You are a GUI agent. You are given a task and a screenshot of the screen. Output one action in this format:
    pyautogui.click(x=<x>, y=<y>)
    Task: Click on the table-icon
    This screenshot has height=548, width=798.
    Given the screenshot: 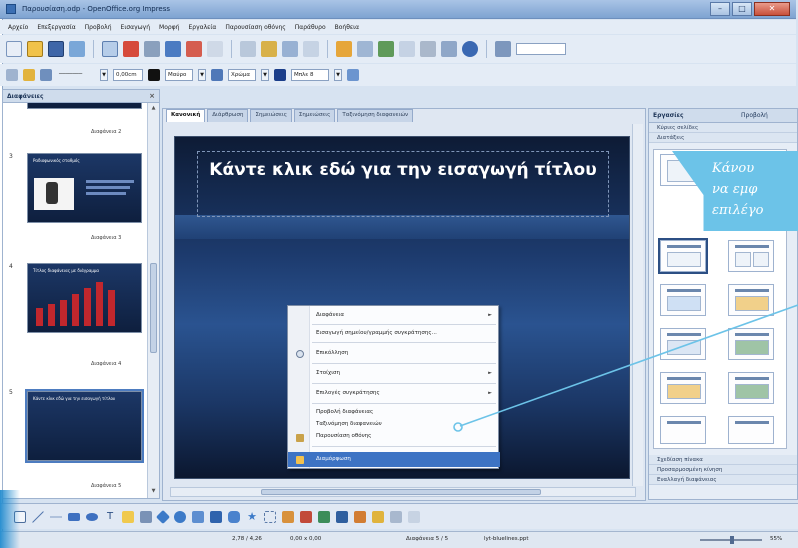 What is the action you would take?
    pyautogui.click(x=365, y=49)
    